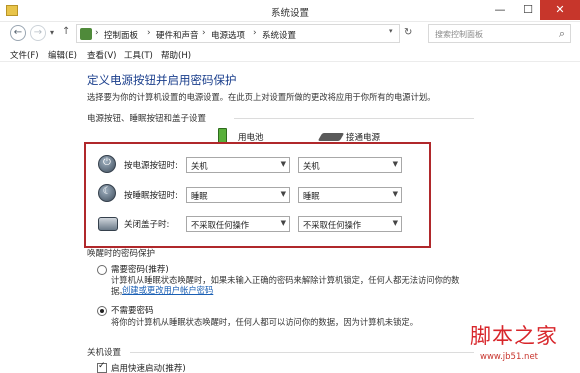  Describe the element at coordinates (228, 35) in the screenshot. I see `breadcrumb-power-options: 电源选项` at that location.